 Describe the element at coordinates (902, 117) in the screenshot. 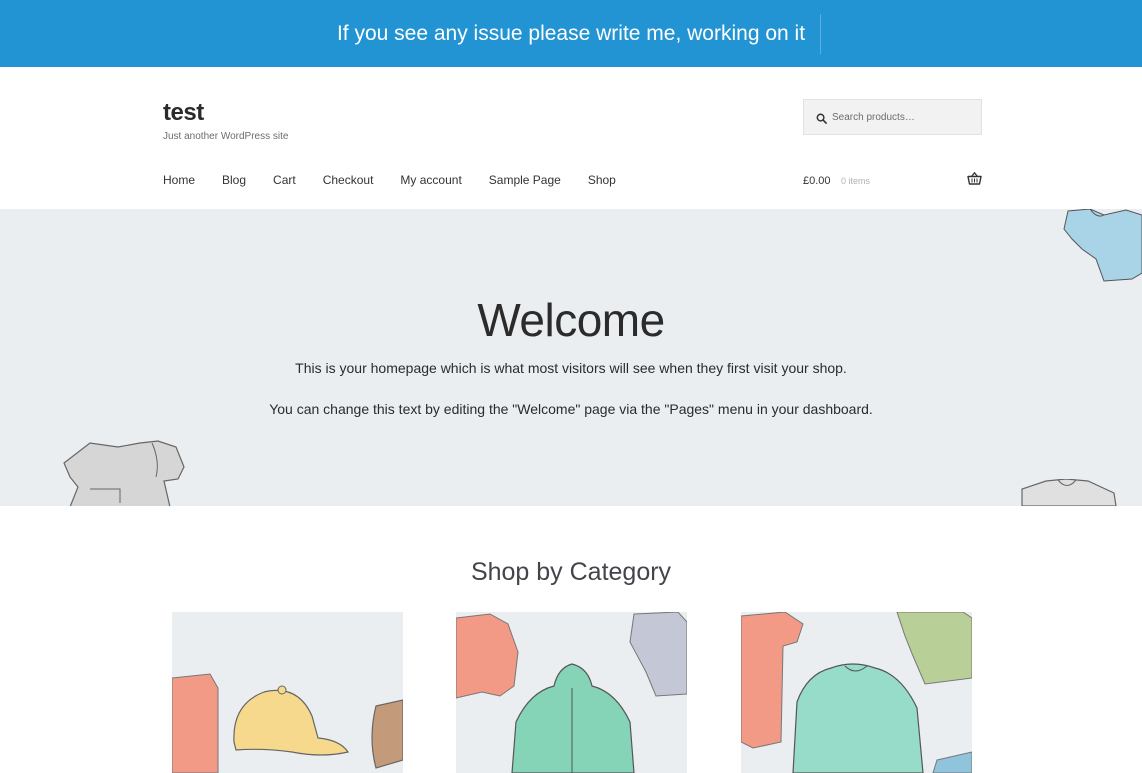

I see `search-input` at that location.